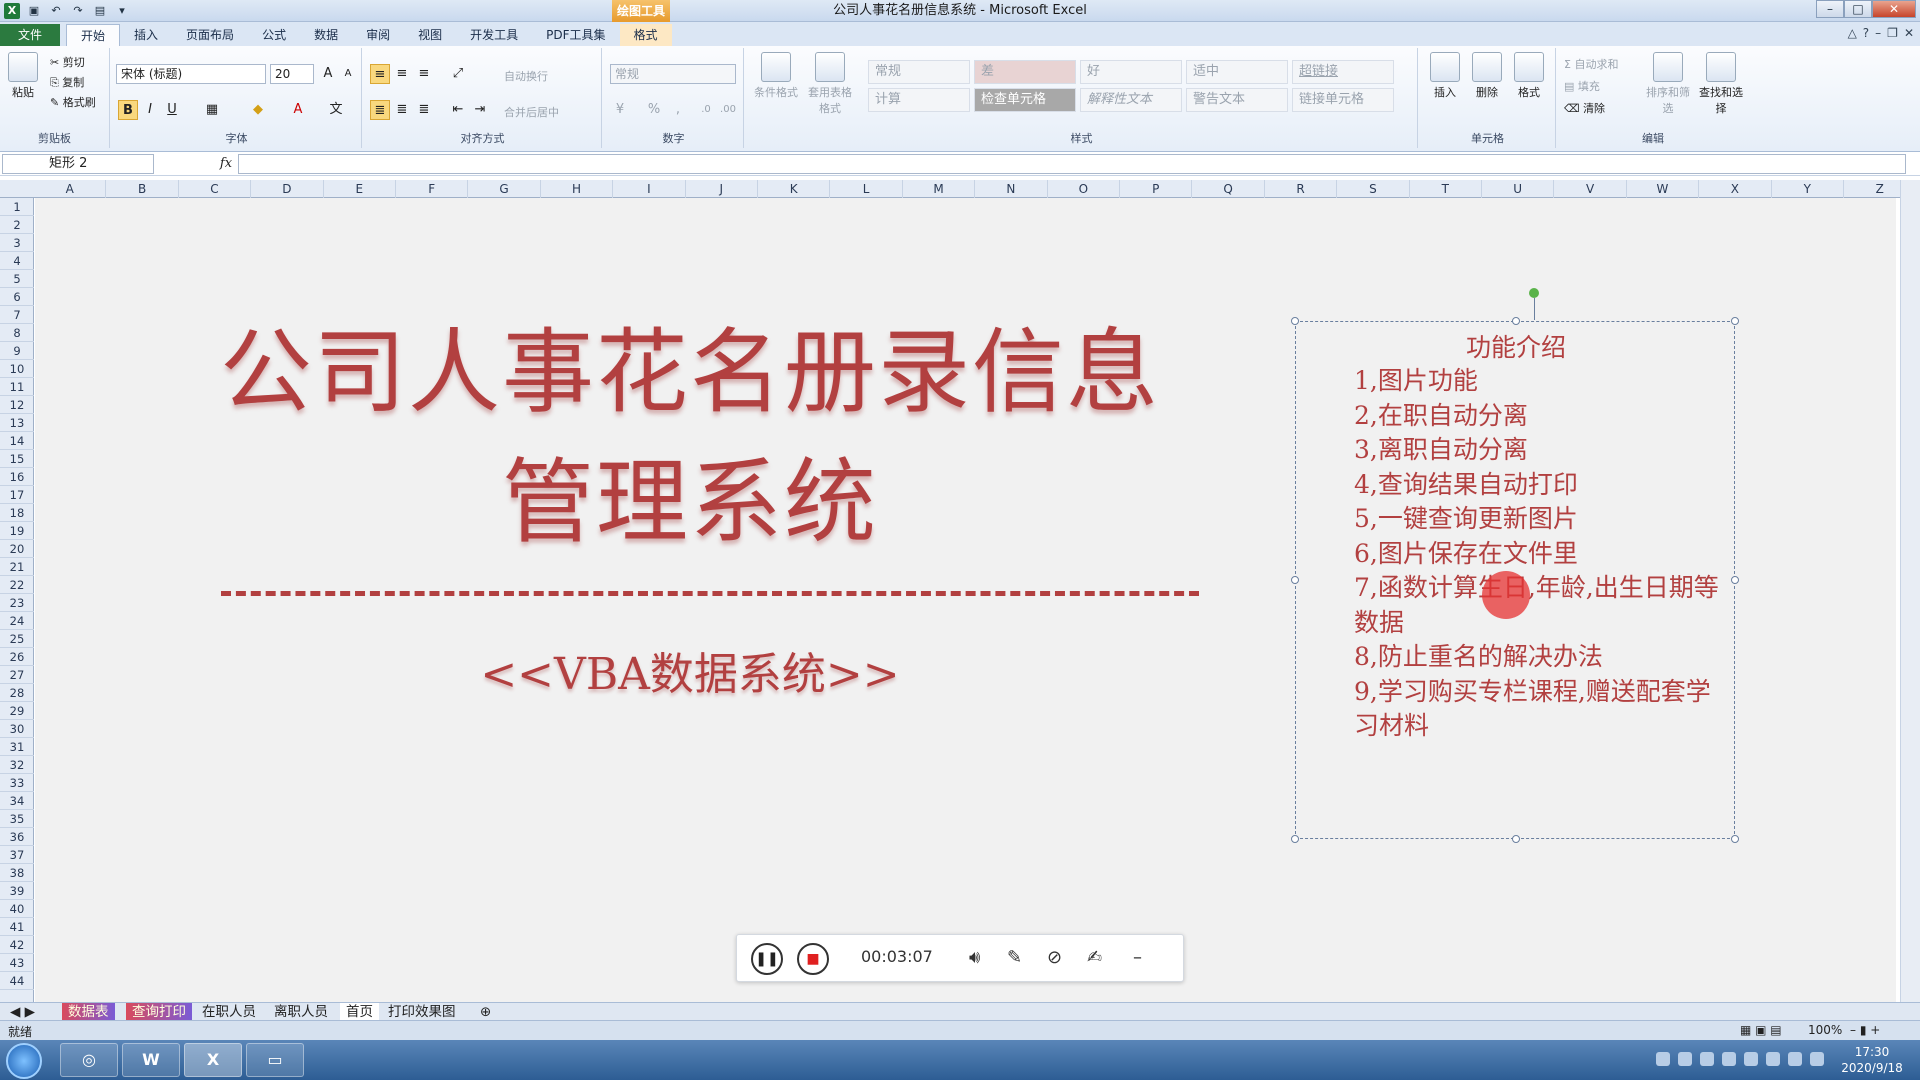 The width and height of the screenshot is (1920, 1080). What do you see at coordinates (17, 549) in the screenshot?
I see `row-header: 20` at bounding box center [17, 549].